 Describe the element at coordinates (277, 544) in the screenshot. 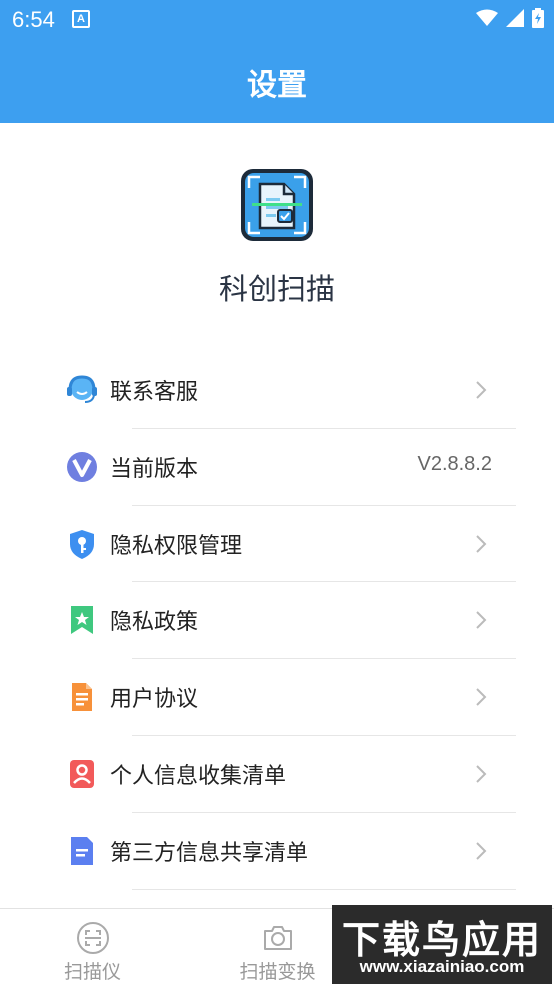

I see `menu-item-privacy-permissions: 隐私权限管理` at that location.